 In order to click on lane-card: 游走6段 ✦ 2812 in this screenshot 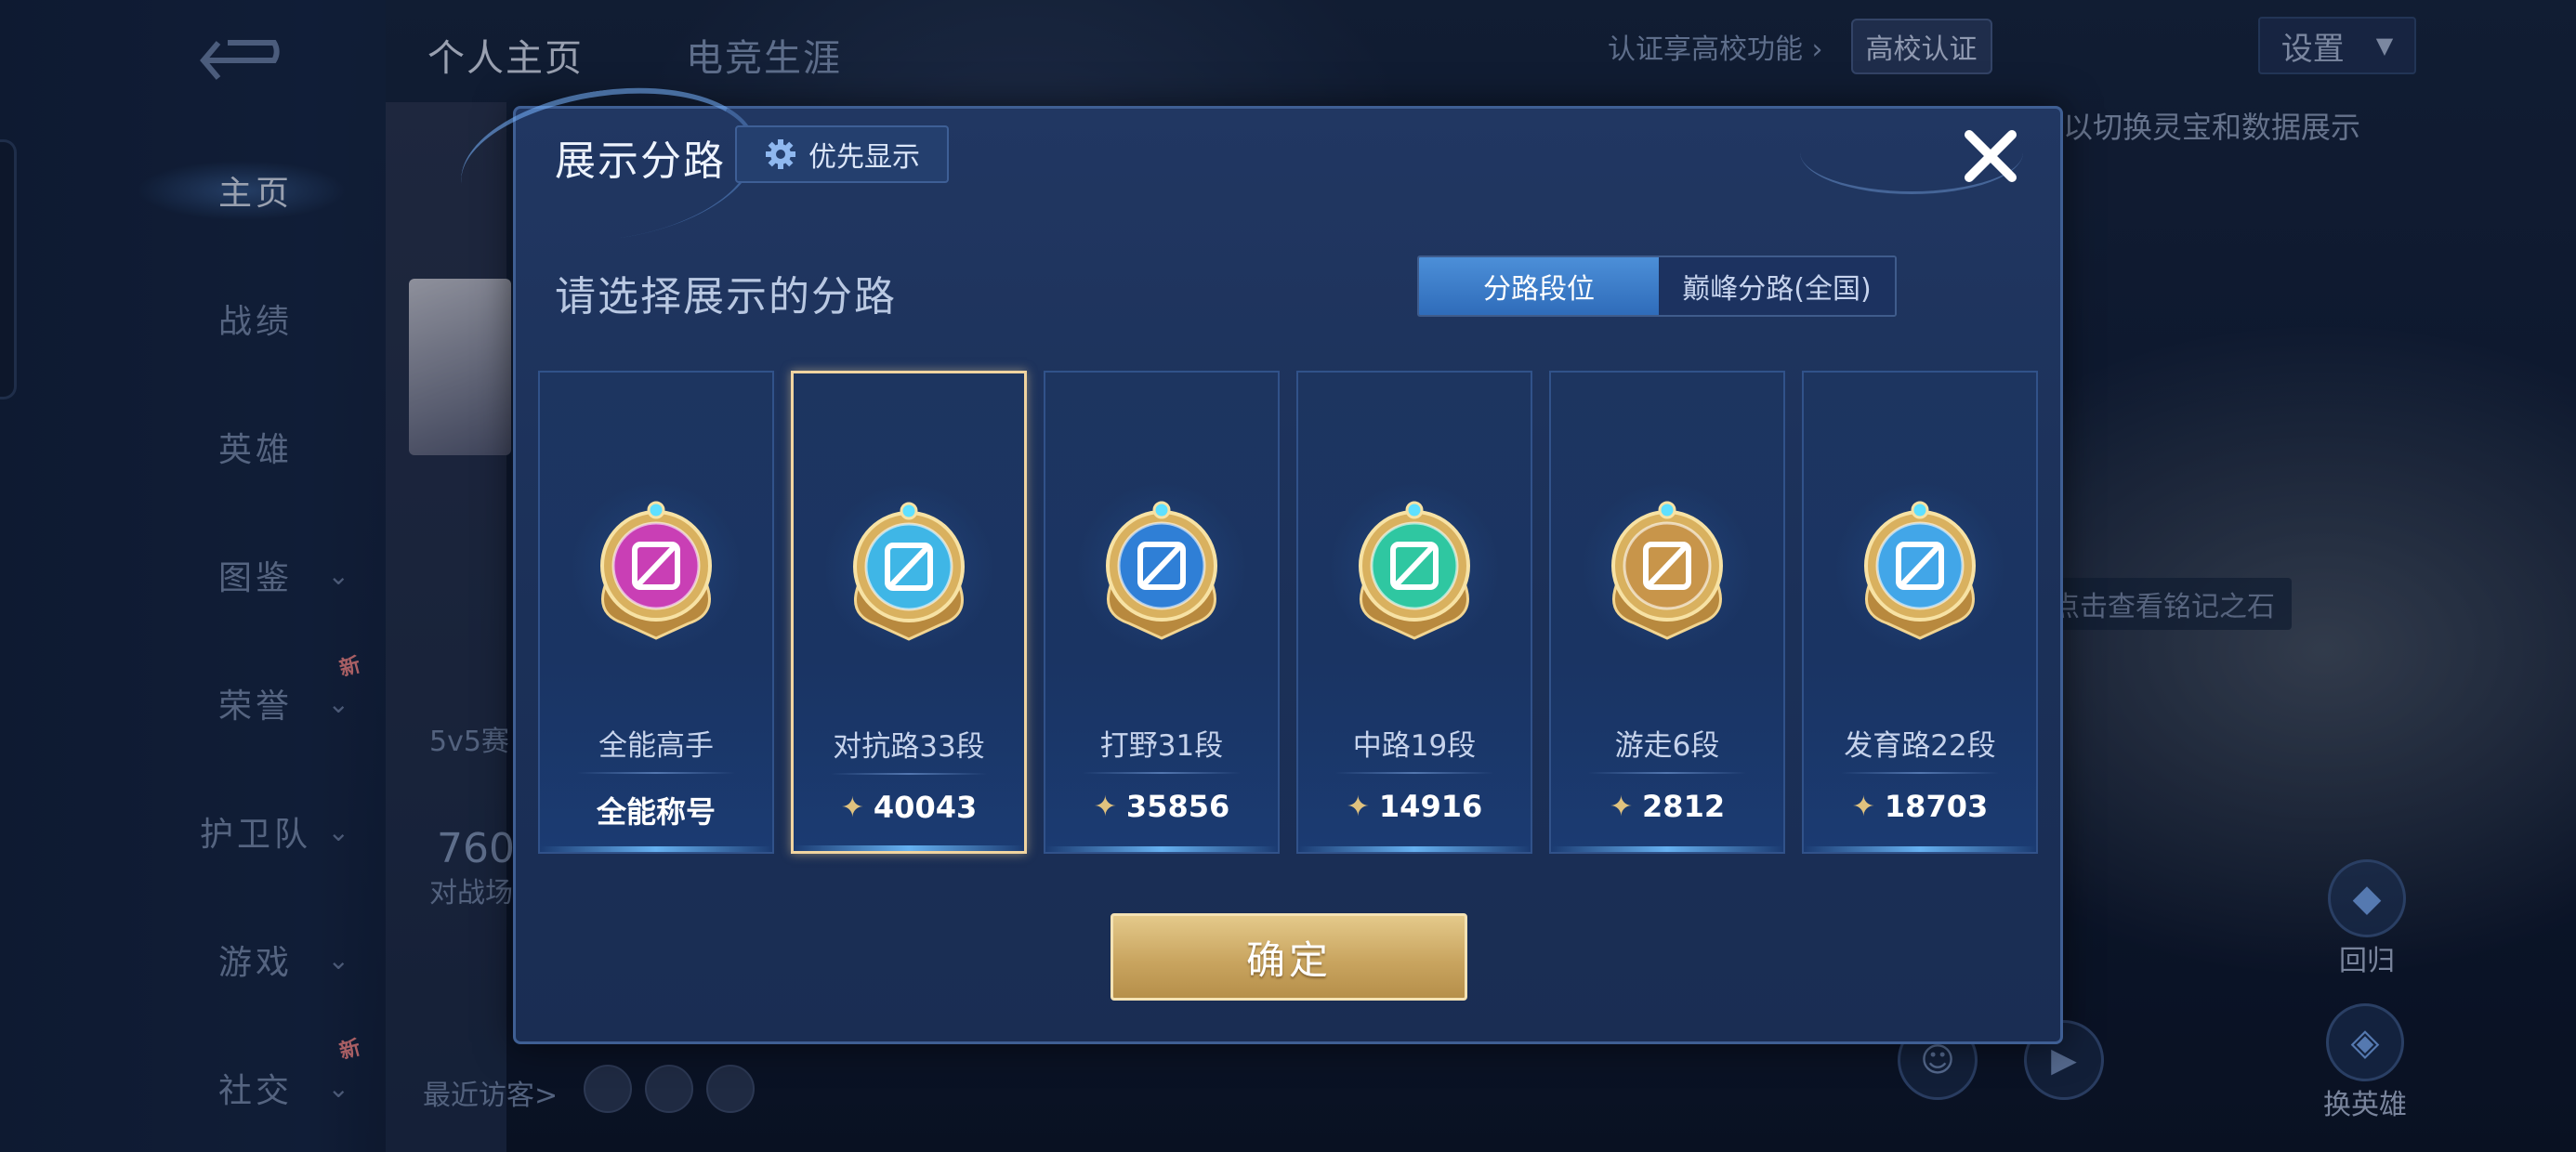, I will do `click(1667, 612)`.